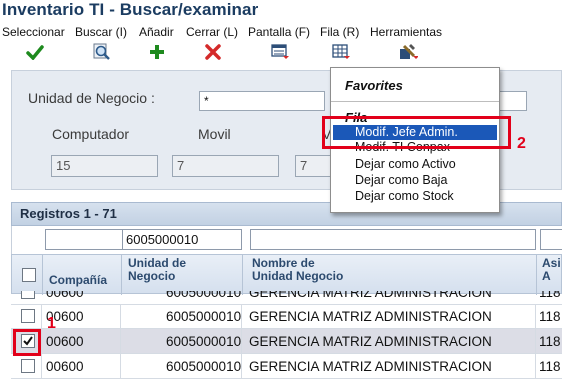  What do you see at coordinates (408, 52) in the screenshot?
I see `tools-icon` at bounding box center [408, 52].